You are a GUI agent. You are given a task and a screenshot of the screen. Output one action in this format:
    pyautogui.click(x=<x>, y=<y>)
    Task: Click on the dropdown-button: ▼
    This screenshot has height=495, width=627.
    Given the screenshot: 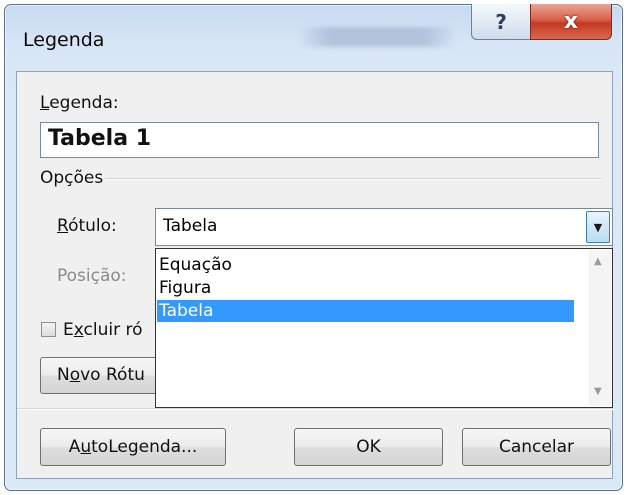 What is the action you would take?
    pyautogui.click(x=598, y=227)
    